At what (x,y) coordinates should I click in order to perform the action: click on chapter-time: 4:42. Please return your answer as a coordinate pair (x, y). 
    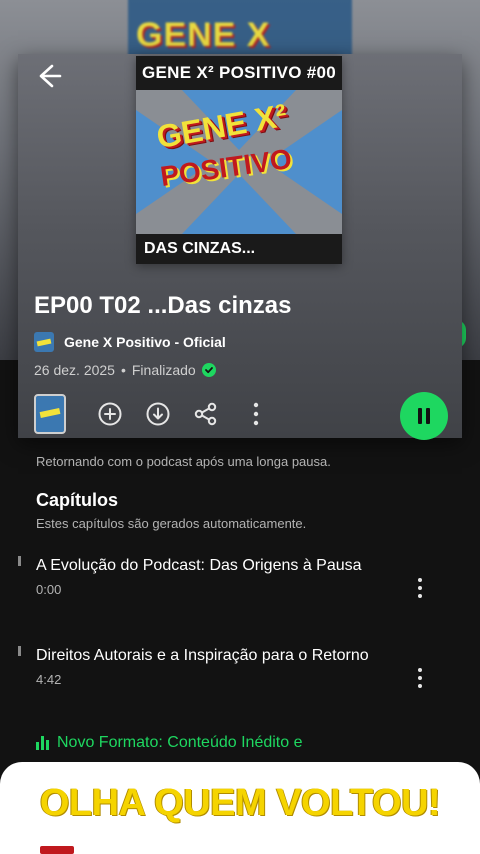
    Looking at the image, I should click on (49, 679).